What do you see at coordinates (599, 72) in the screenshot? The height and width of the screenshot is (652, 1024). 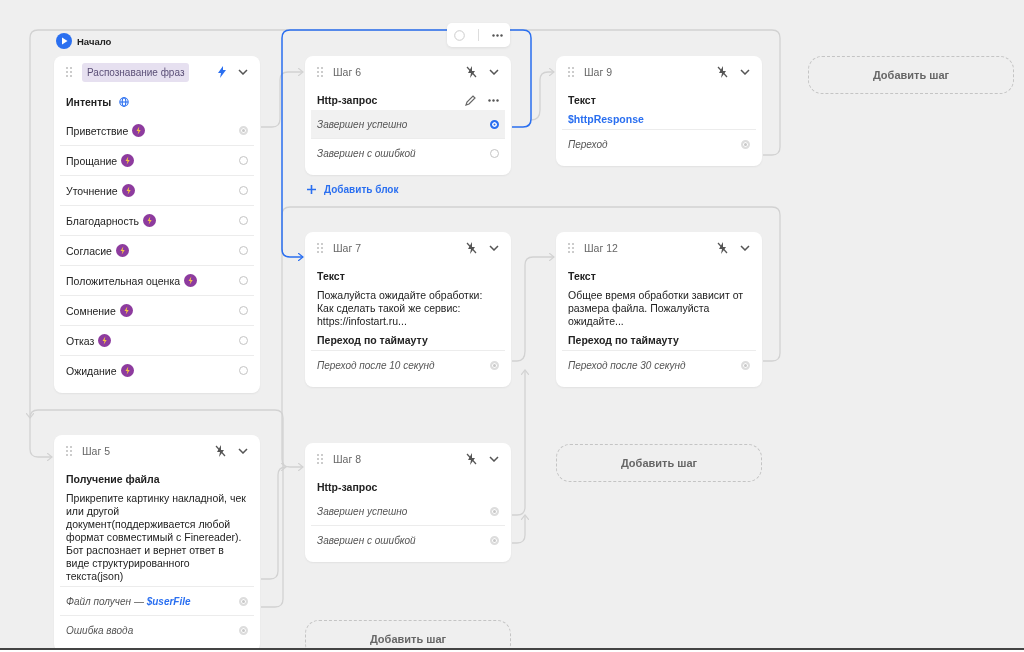 I see `step-title: Шаг 9` at bounding box center [599, 72].